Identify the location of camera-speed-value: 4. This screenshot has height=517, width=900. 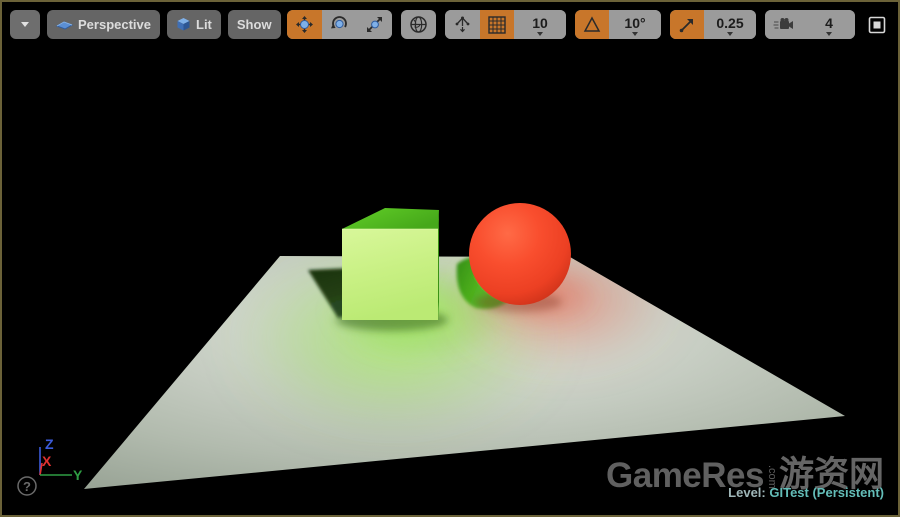
(829, 24).